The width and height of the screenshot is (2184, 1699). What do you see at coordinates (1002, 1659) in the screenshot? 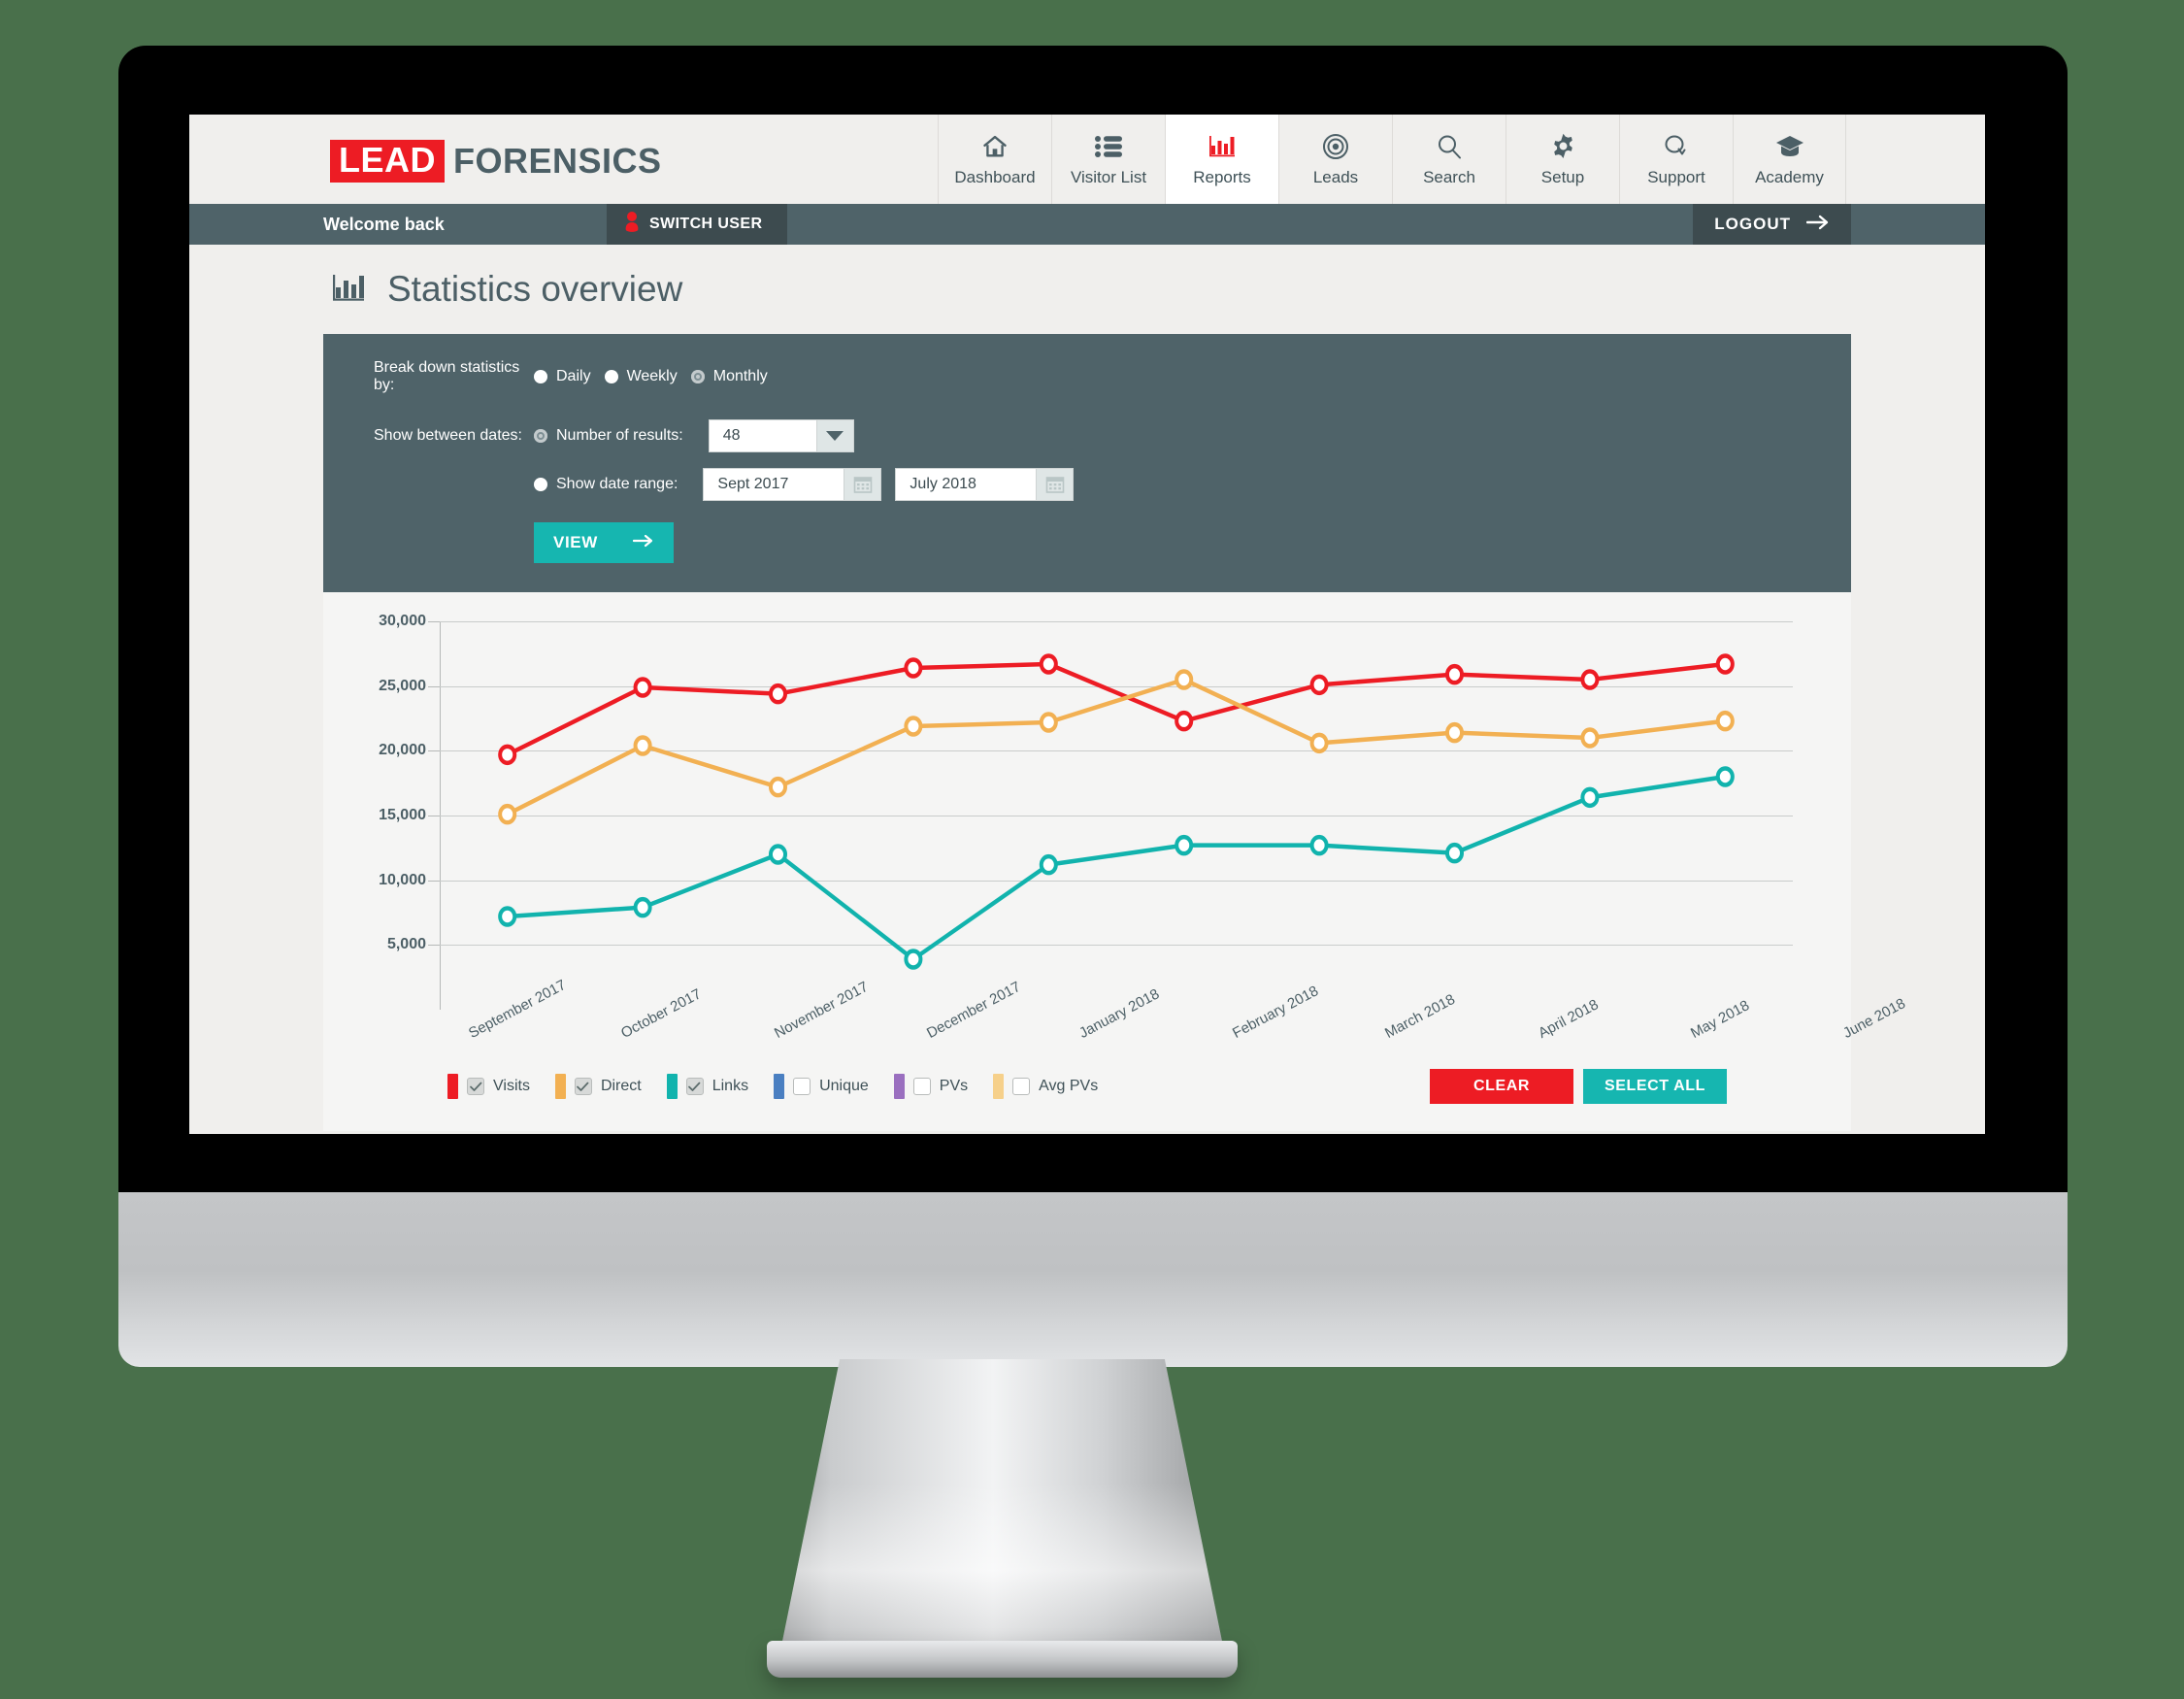
I see `monitor-stand-foot` at bounding box center [1002, 1659].